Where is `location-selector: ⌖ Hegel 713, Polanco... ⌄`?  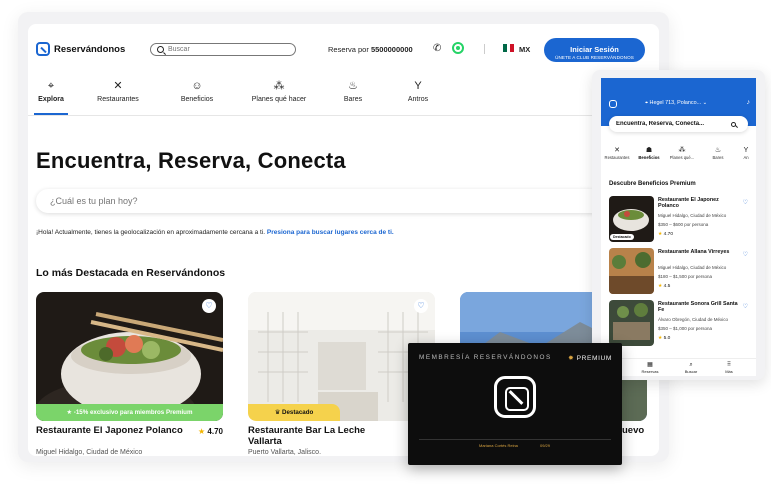
location-selector: ⌖ Hegel 713, Polanco... ⌄ is located at coordinates (676, 103).